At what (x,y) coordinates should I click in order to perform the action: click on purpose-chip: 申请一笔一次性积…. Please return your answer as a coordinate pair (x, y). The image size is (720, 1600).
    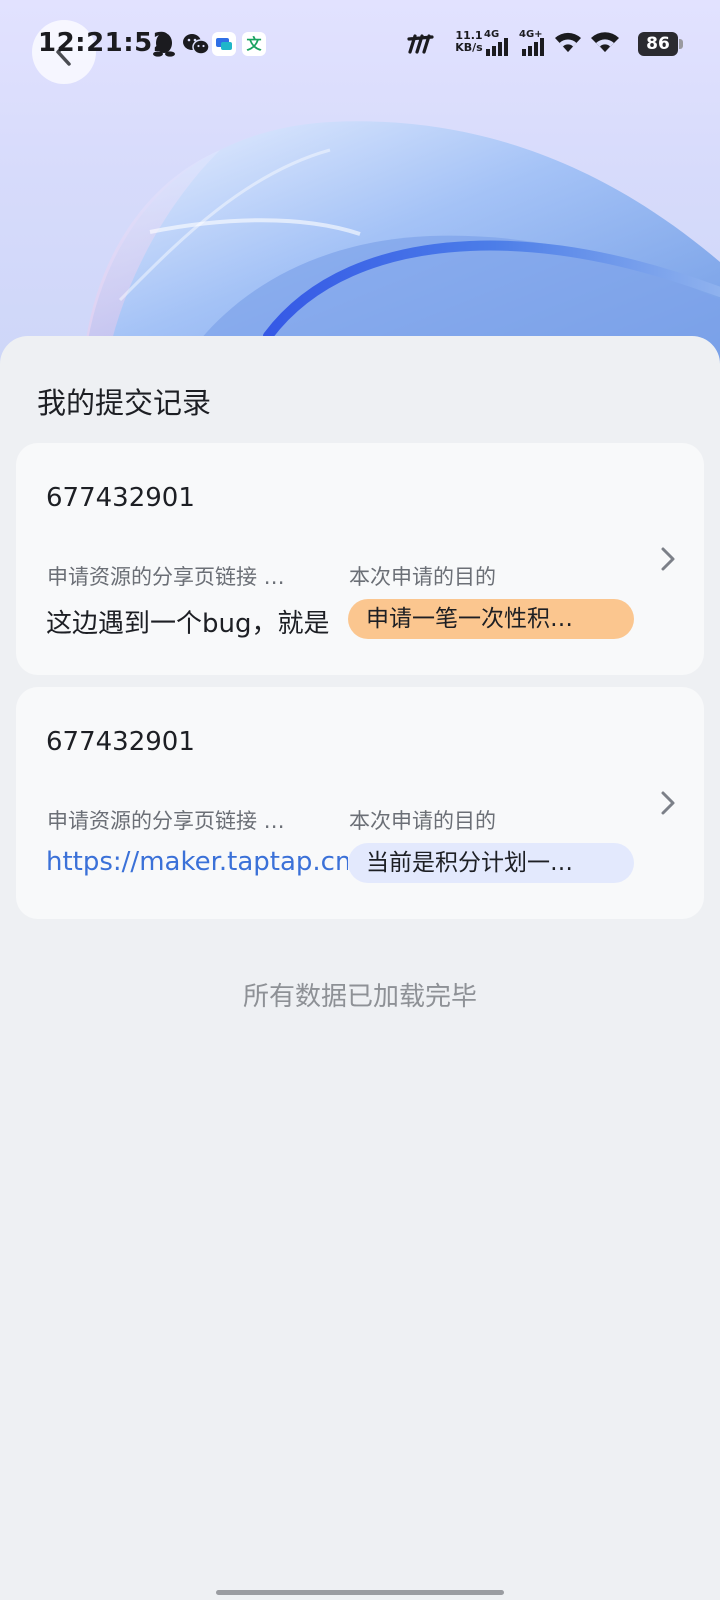
    Looking at the image, I should click on (491, 619).